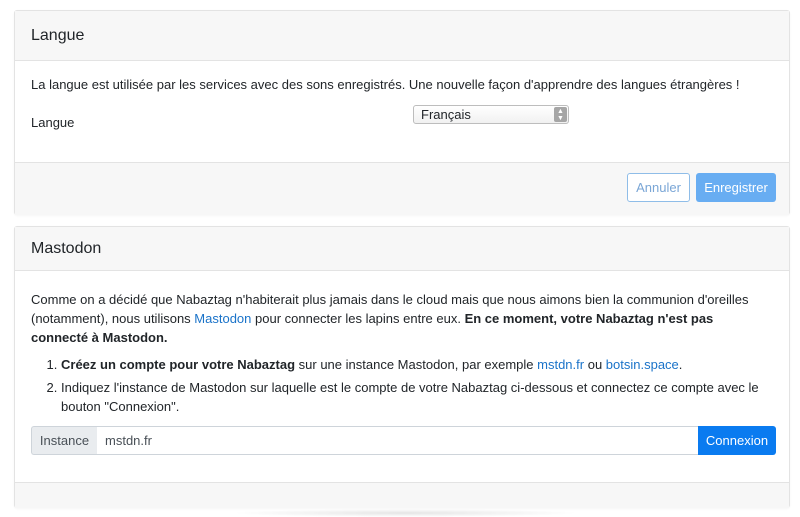 Image resolution: width=800 pixels, height=517 pixels. Describe the element at coordinates (222, 318) in the screenshot. I see `mastodon-link: Mastodon` at that location.